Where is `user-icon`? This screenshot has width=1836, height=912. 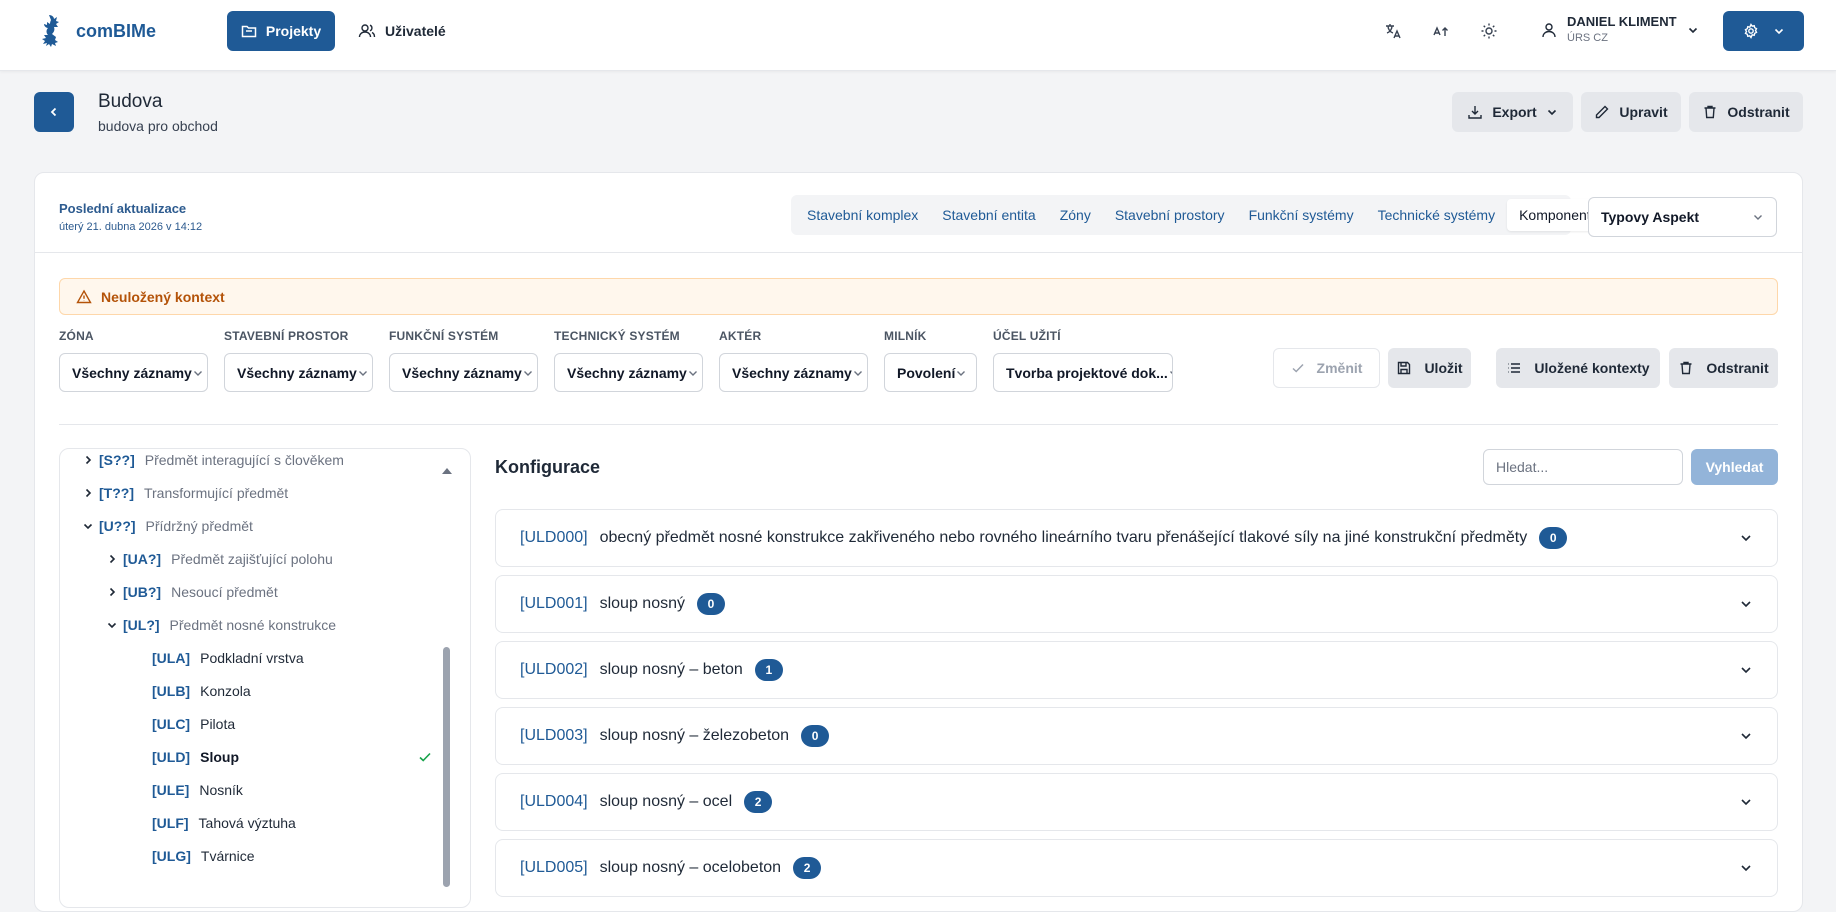 user-icon is located at coordinates (1549, 30).